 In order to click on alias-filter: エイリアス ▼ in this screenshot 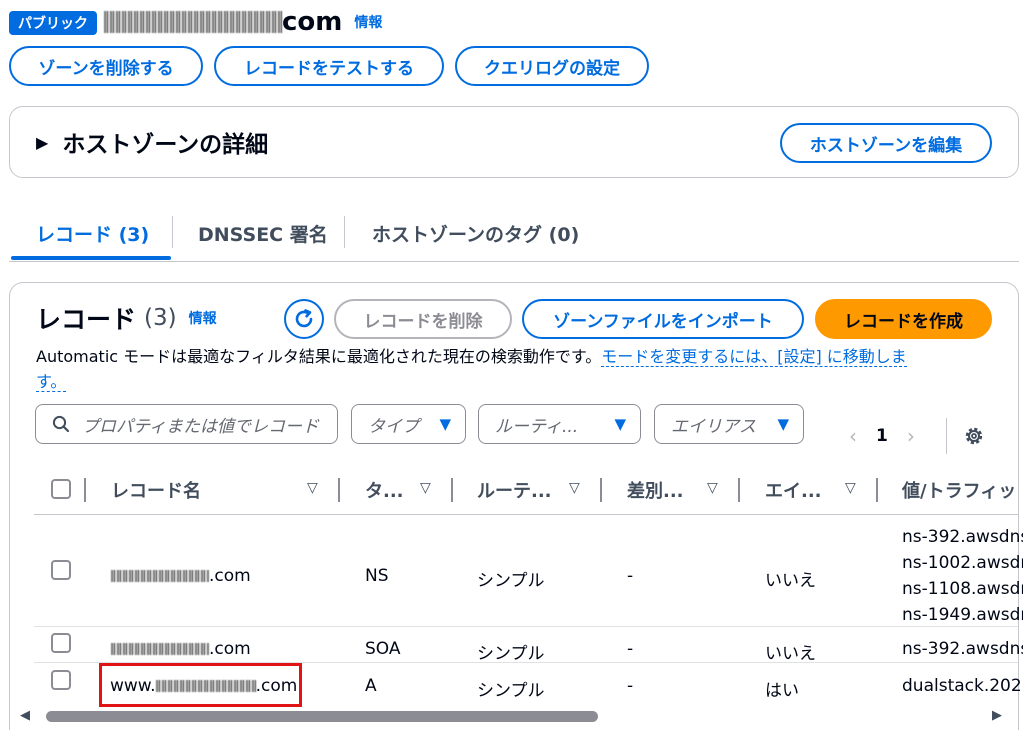, I will do `click(729, 424)`.